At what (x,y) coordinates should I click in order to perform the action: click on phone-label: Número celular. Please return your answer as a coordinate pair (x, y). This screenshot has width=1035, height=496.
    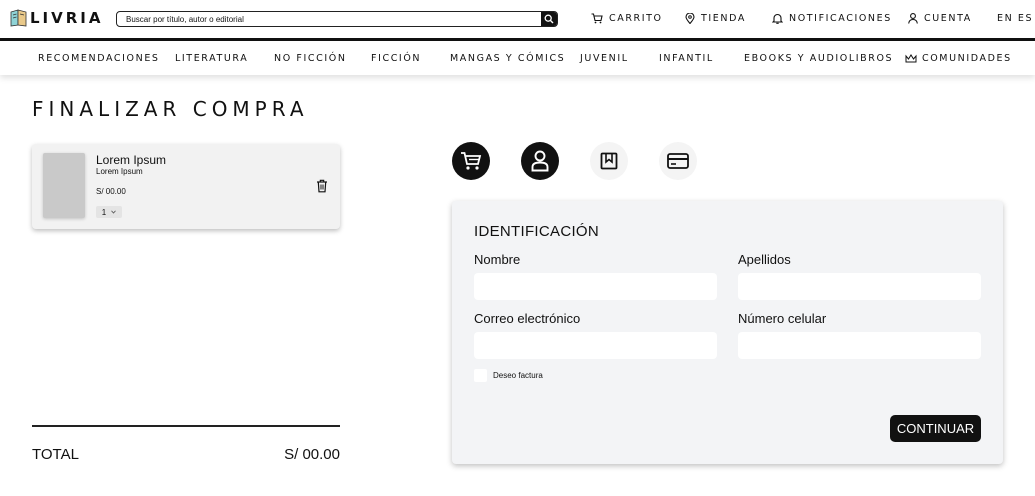
    Looking at the image, I should click on (782, 318).